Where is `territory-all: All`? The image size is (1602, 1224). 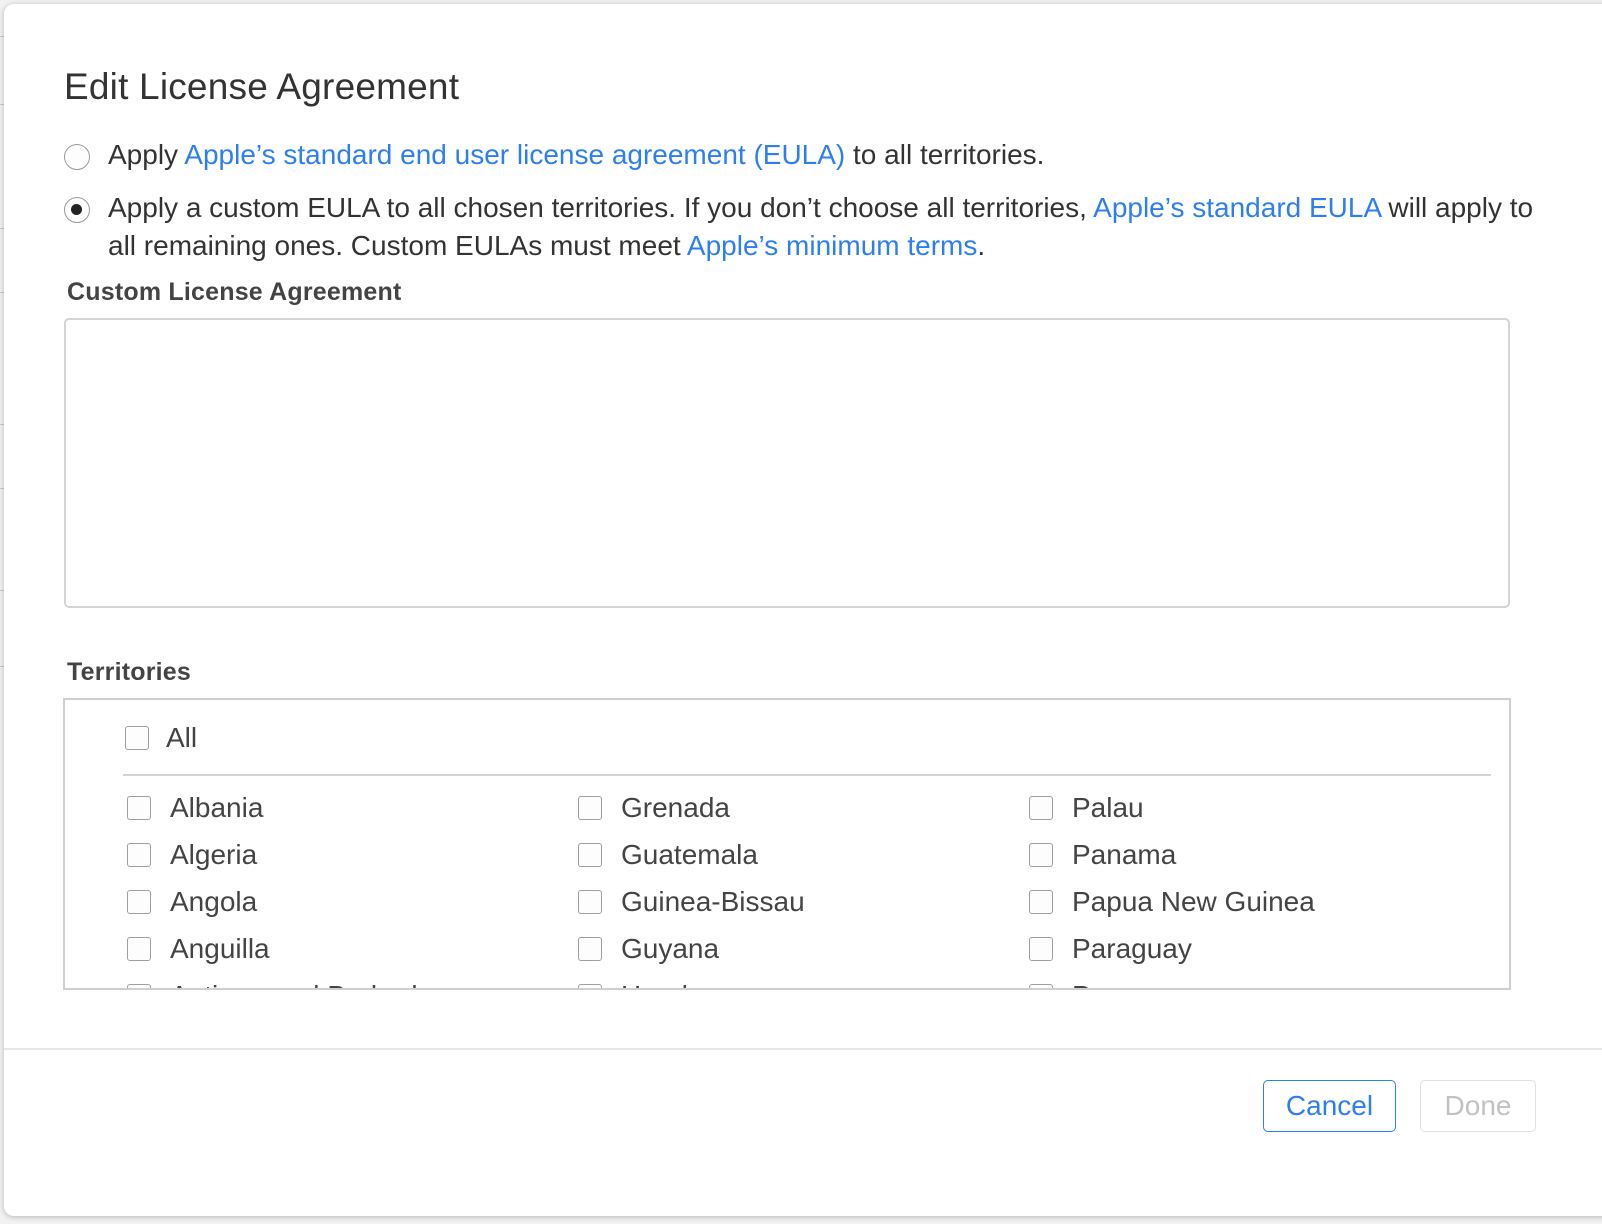 territory-all: All is located at coordinates (161, 738).